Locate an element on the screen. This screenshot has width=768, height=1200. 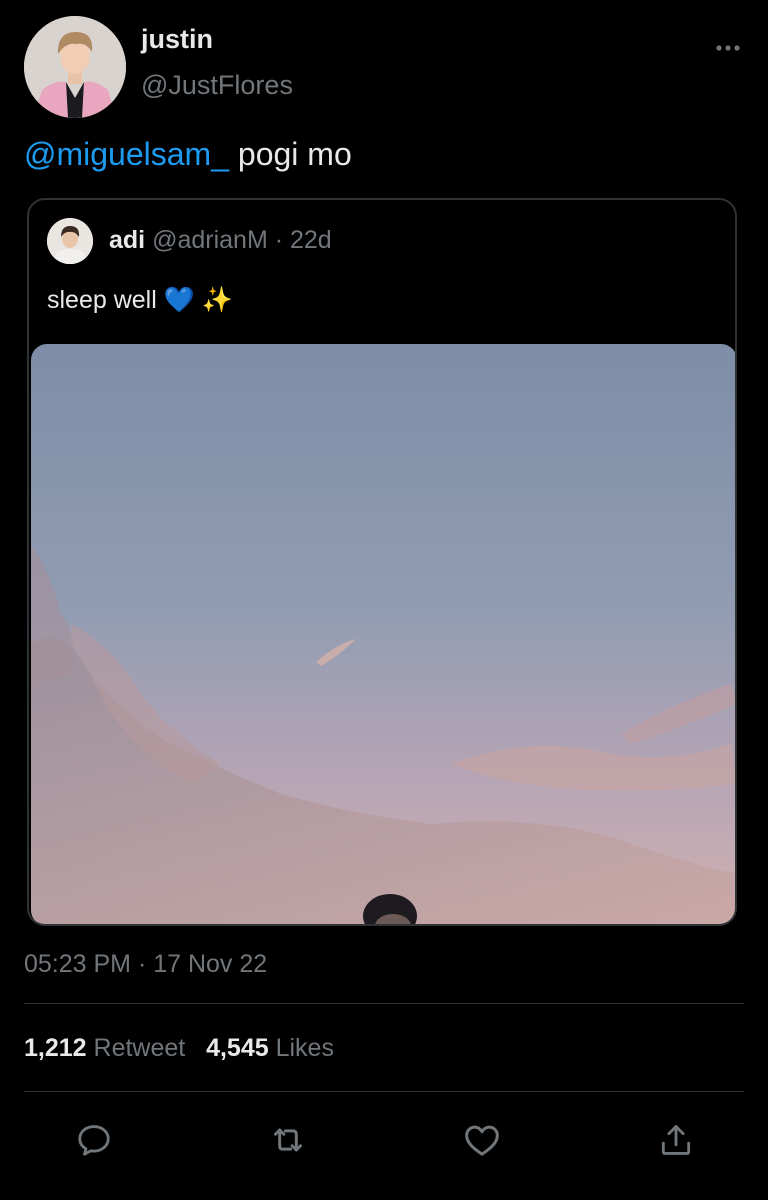
tweet-text: @miguelsam_ pogi mo is located at coordinates (188, 154).